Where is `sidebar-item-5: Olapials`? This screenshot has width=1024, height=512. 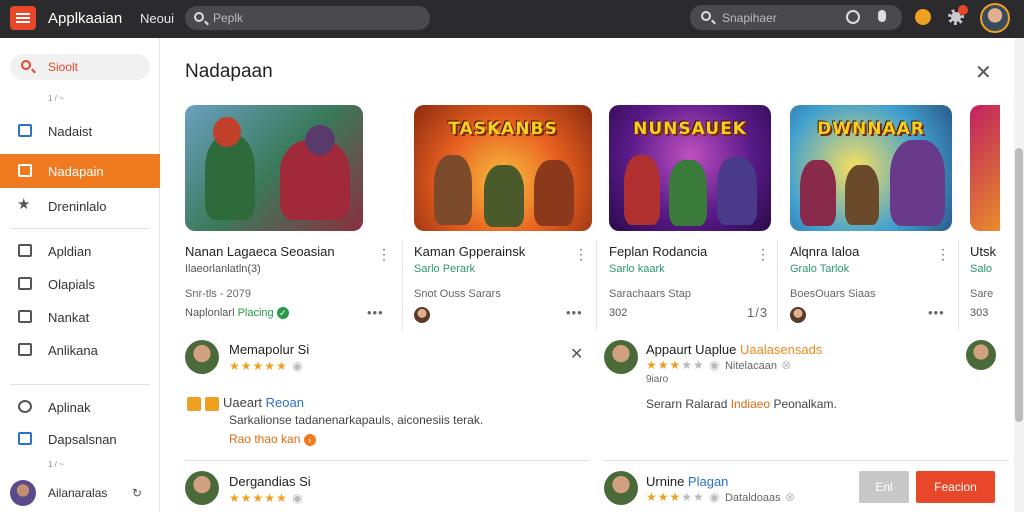
sidebar-item-5: Olapials is located at coordinates (80, 284).